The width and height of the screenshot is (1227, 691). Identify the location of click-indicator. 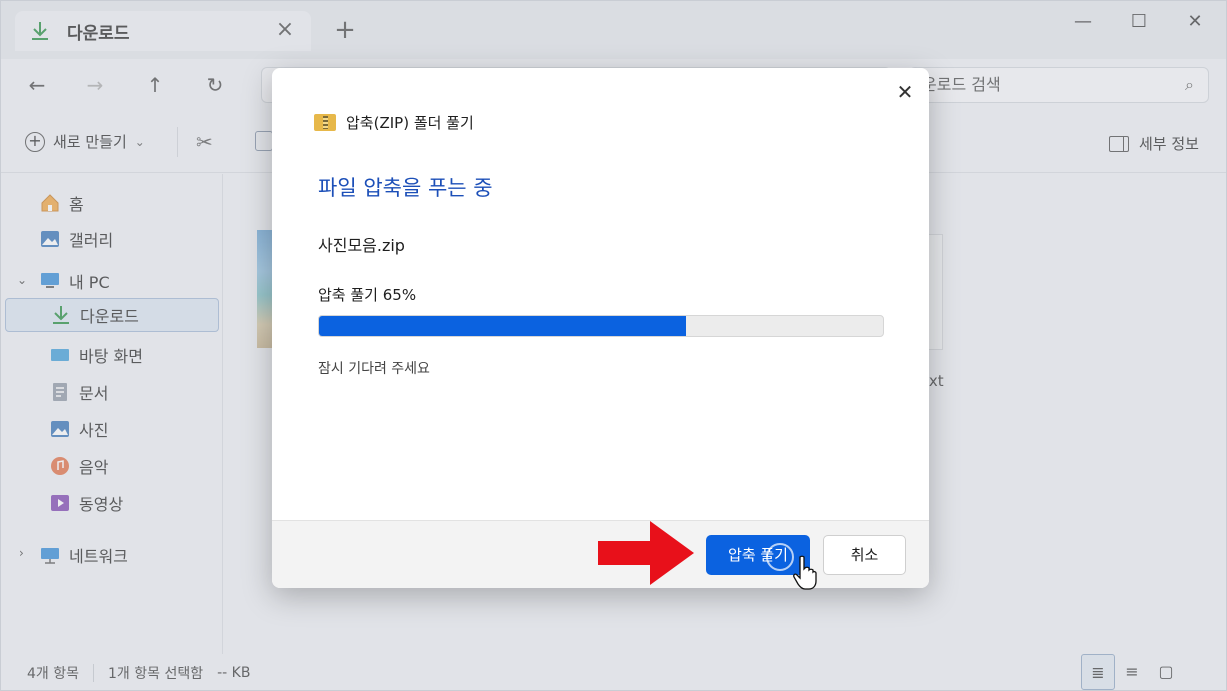
(780, 557).